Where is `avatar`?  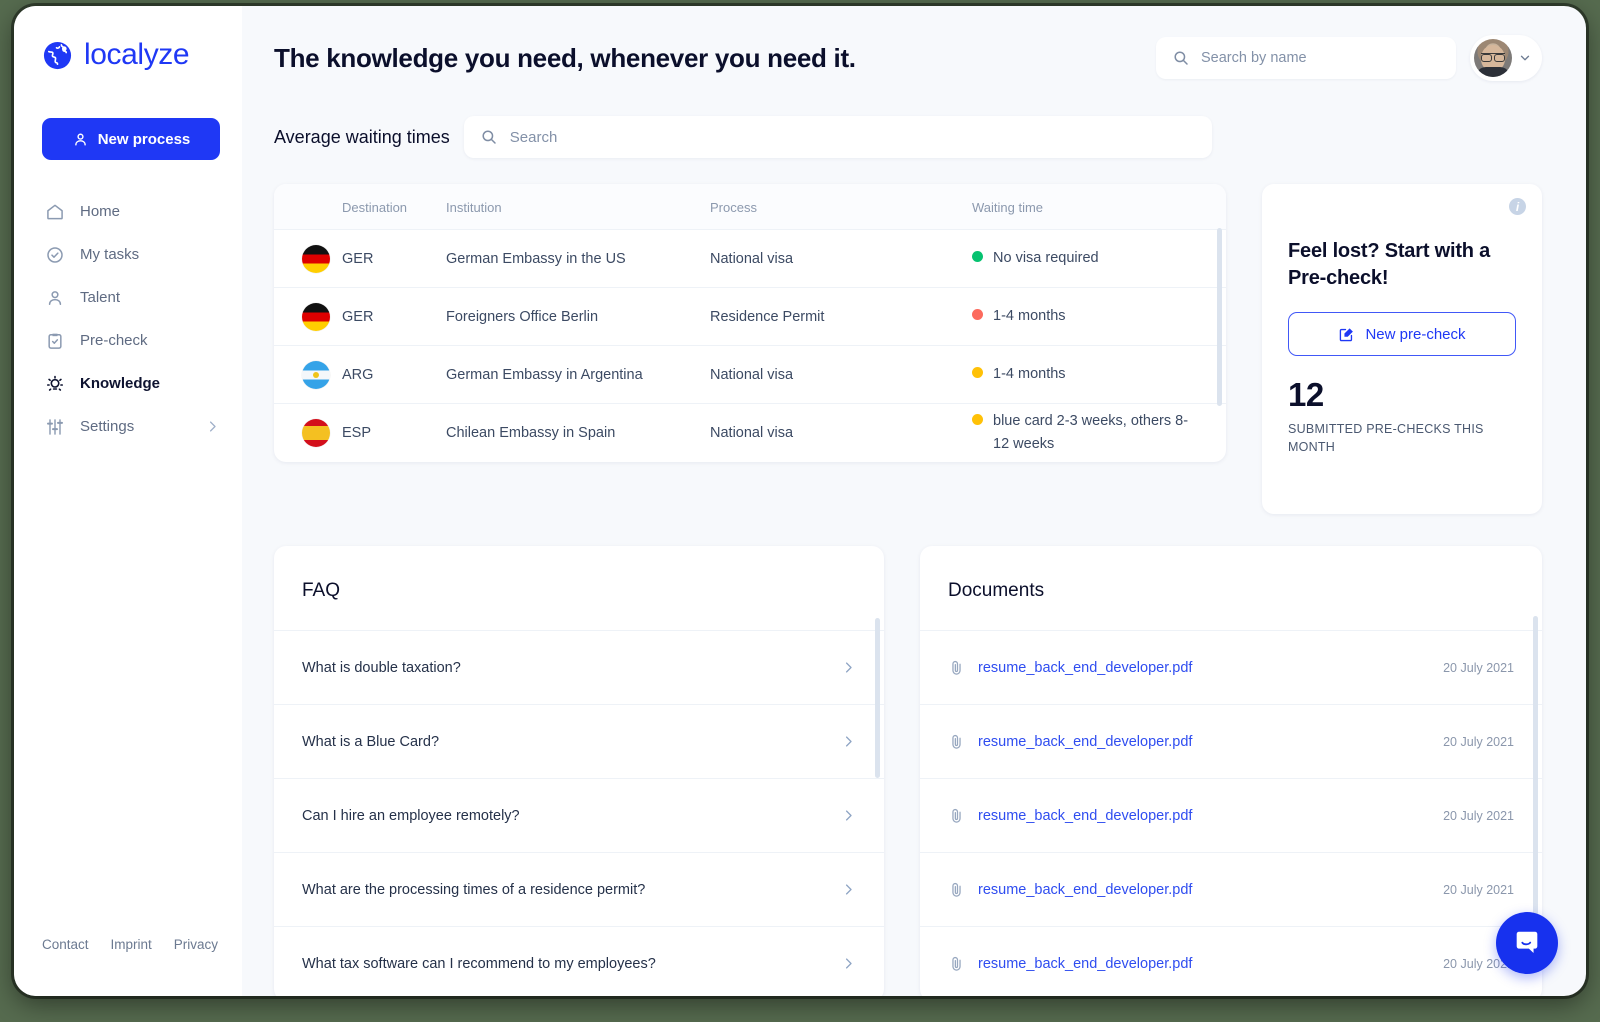 avatar is located at coordinates (1493, 58).